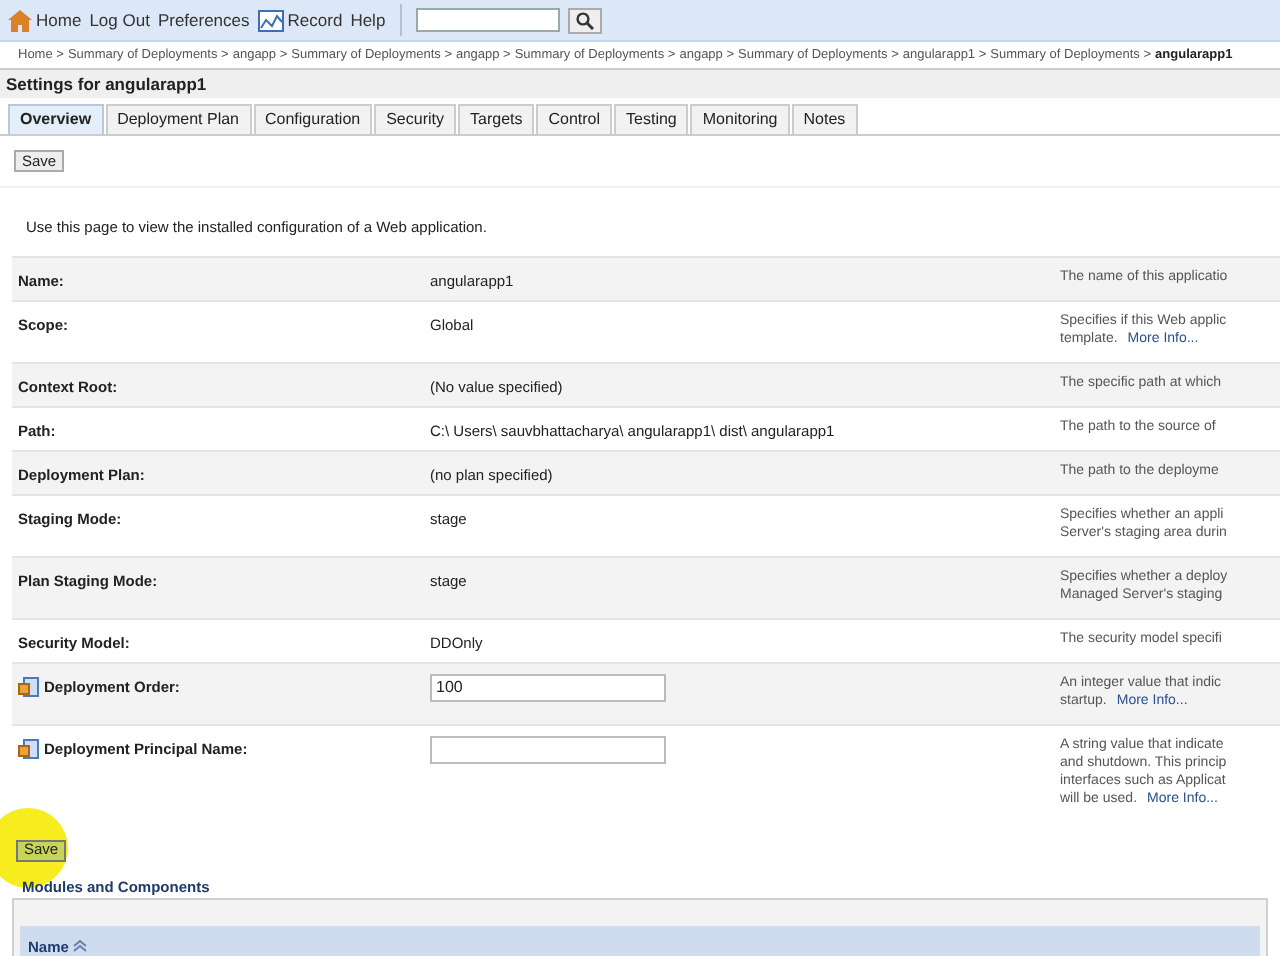 This screenshot has width=1280, height=956. What do you see at coordinates (56, 119) in the screenshot?
I see `tab: Overview` at bounding box center [56, 119].